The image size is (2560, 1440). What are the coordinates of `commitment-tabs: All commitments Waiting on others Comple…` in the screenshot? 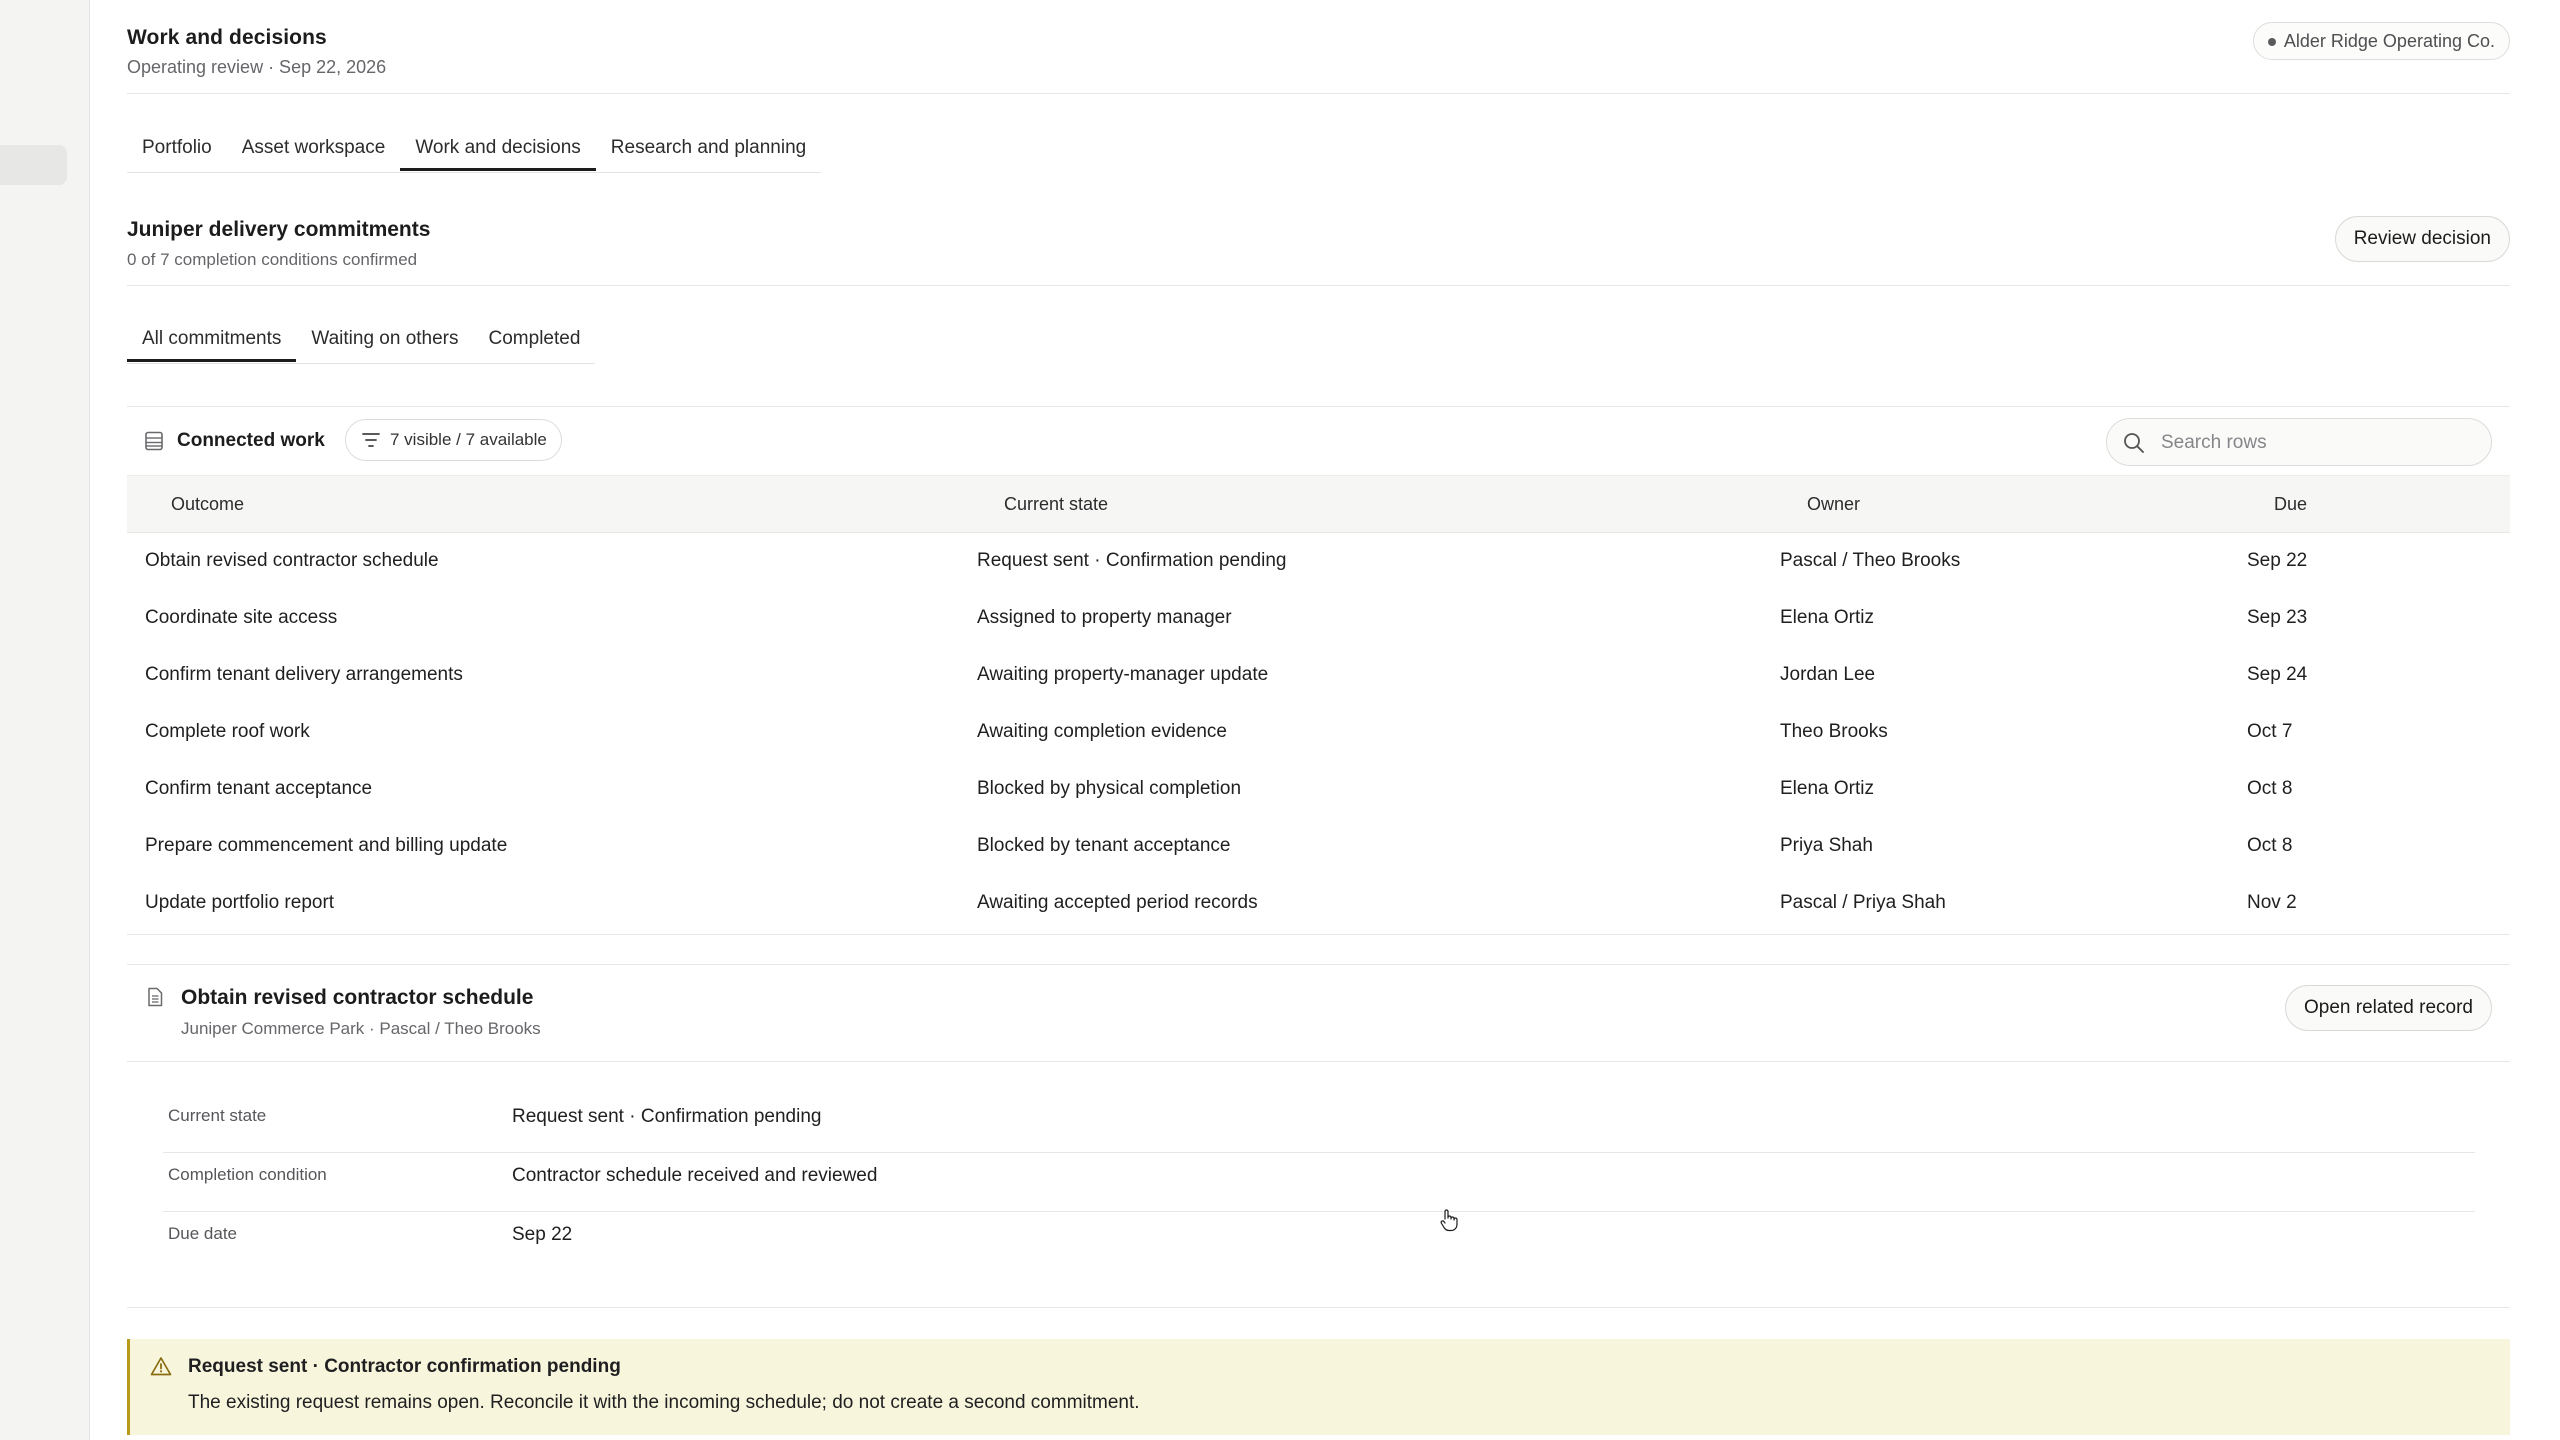 It's located at (361, 339).